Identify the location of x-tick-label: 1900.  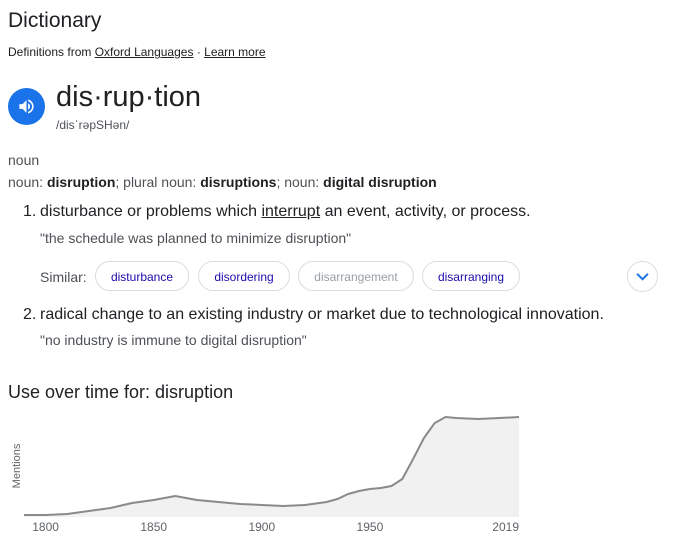
(261, 527).